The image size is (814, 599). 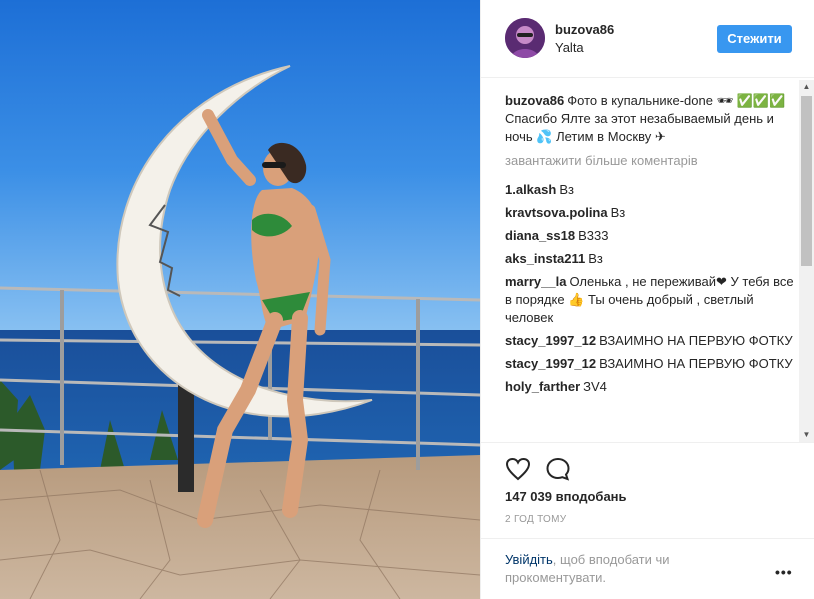 What do you see at coordinates (542, 386) in the screenshot?
I see `comment-username: holy_farther` at bounding box center [542, 386].